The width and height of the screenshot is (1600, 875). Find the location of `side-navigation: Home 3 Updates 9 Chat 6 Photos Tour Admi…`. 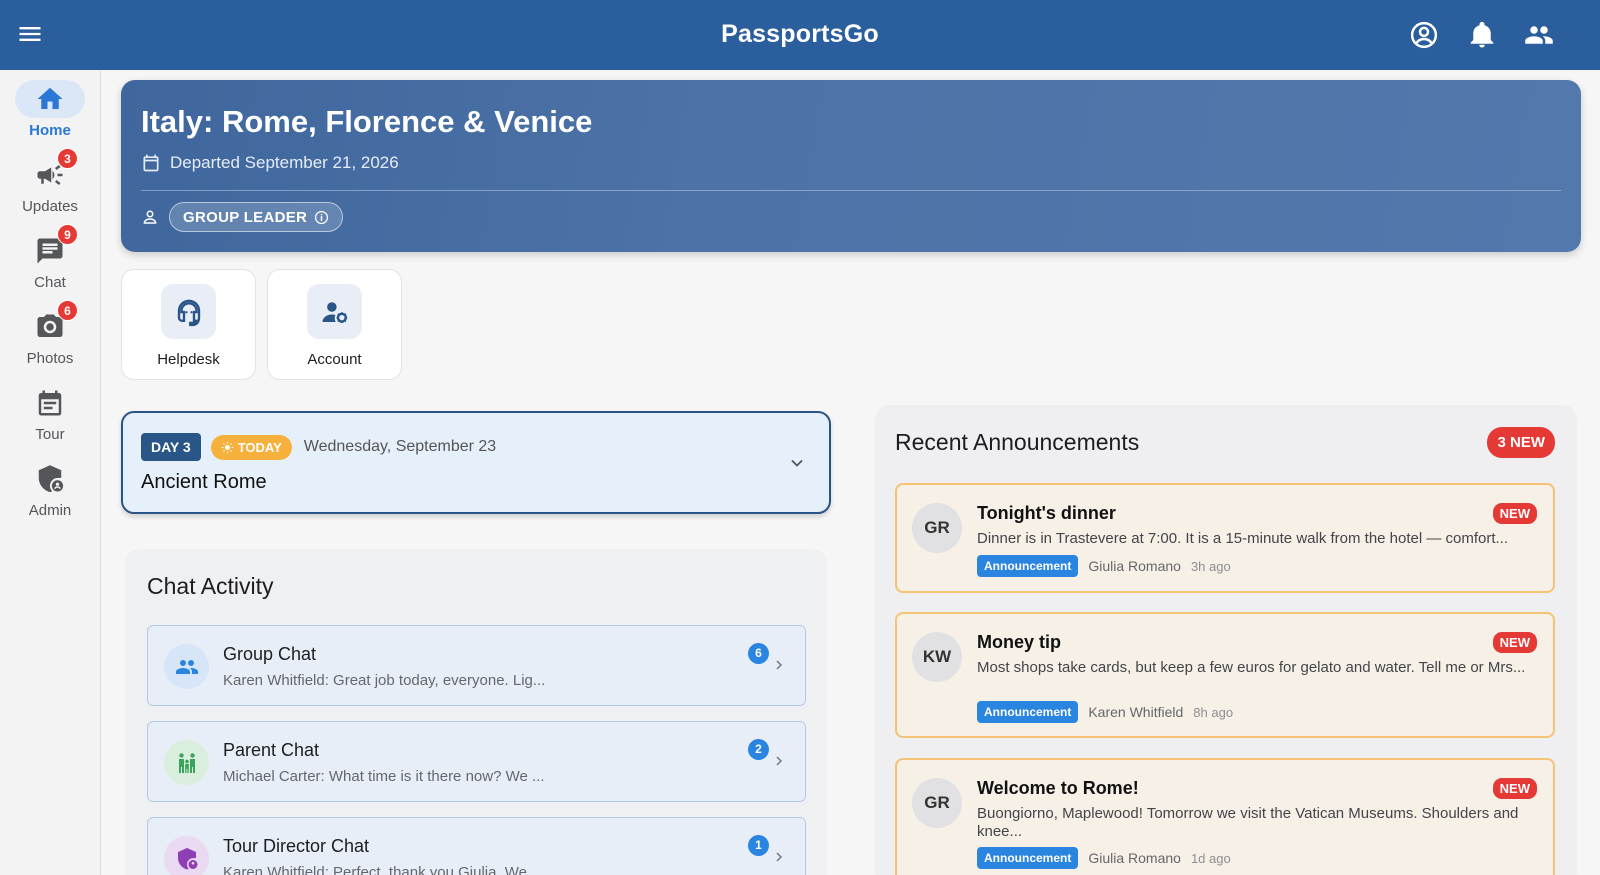

side-navigation: Home 3 Updates 9 Chat 6 Photos Tour Admi… is located at coordinates (50, 472).